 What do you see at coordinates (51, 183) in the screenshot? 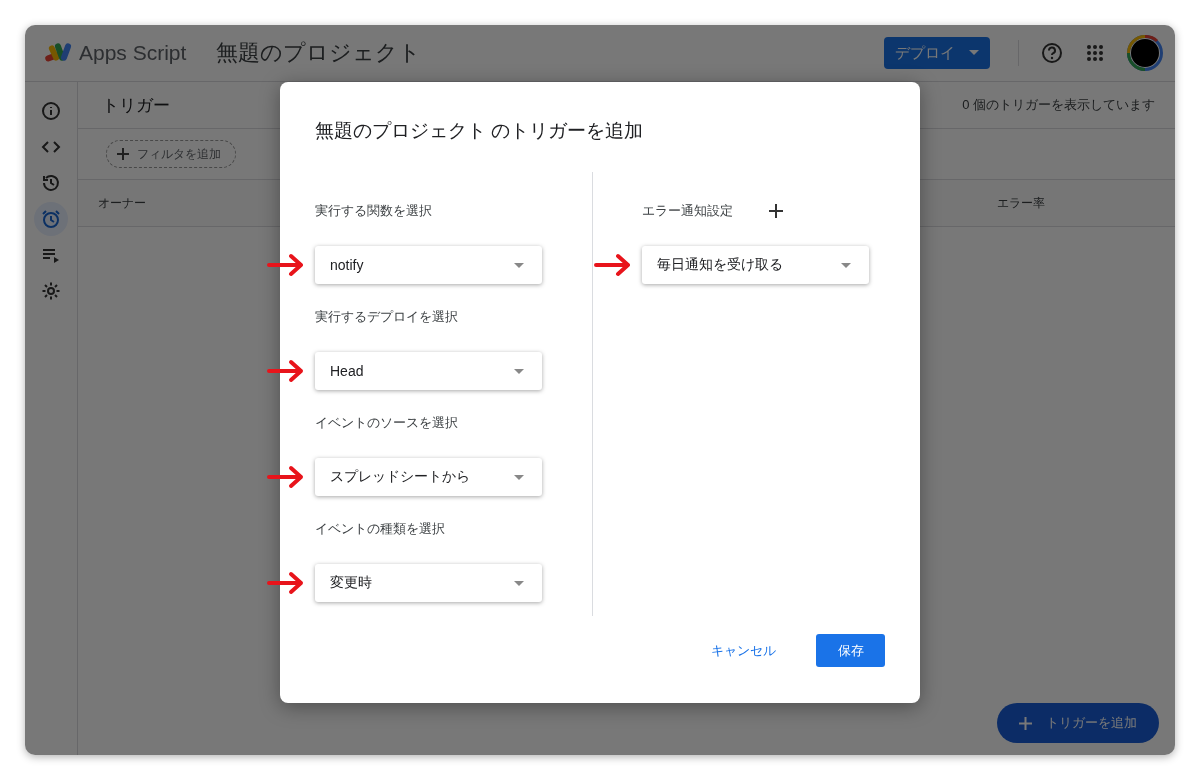
I see `history-icon` at bounding box center [51, 183].